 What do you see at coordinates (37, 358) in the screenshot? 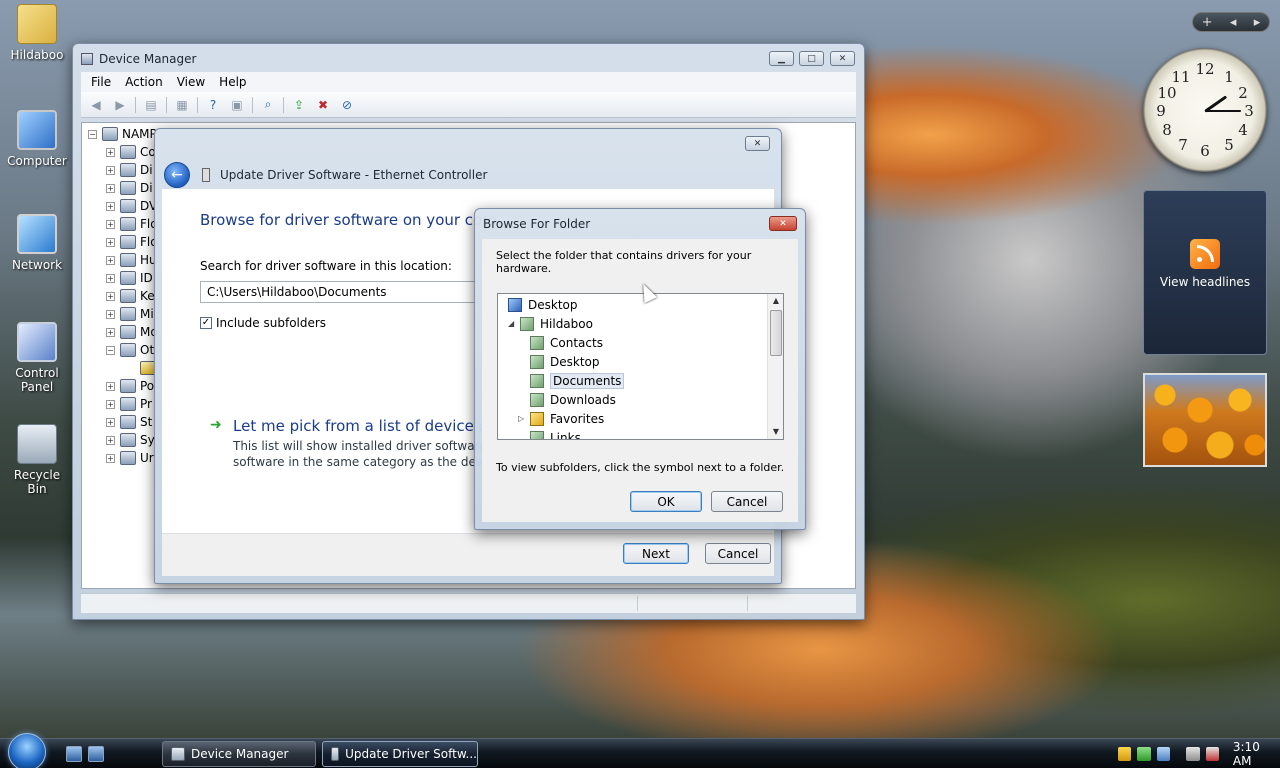
I see `desktop-icon-control-panel: Control Panel` at bounding box center [37, 358].